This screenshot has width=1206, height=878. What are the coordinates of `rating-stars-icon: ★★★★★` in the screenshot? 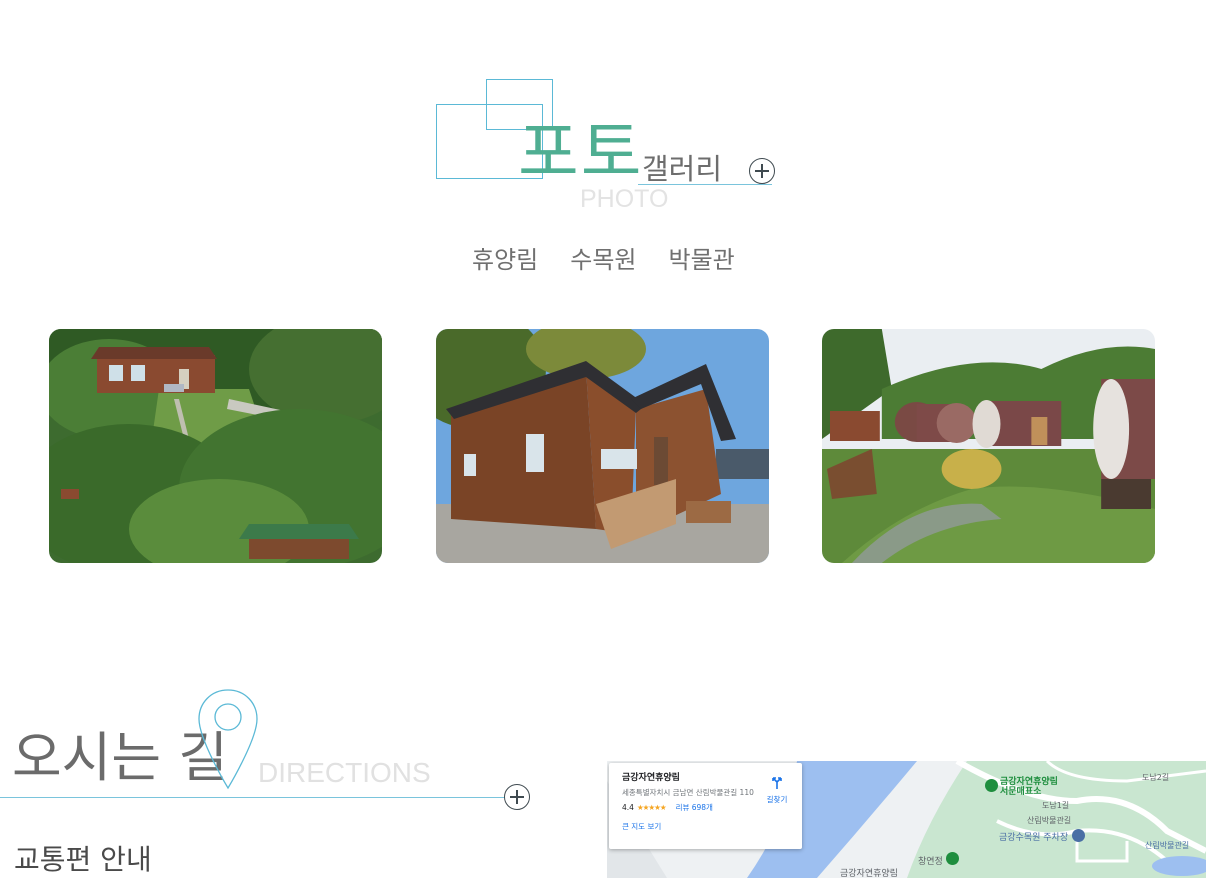 It's located at (651, 807).